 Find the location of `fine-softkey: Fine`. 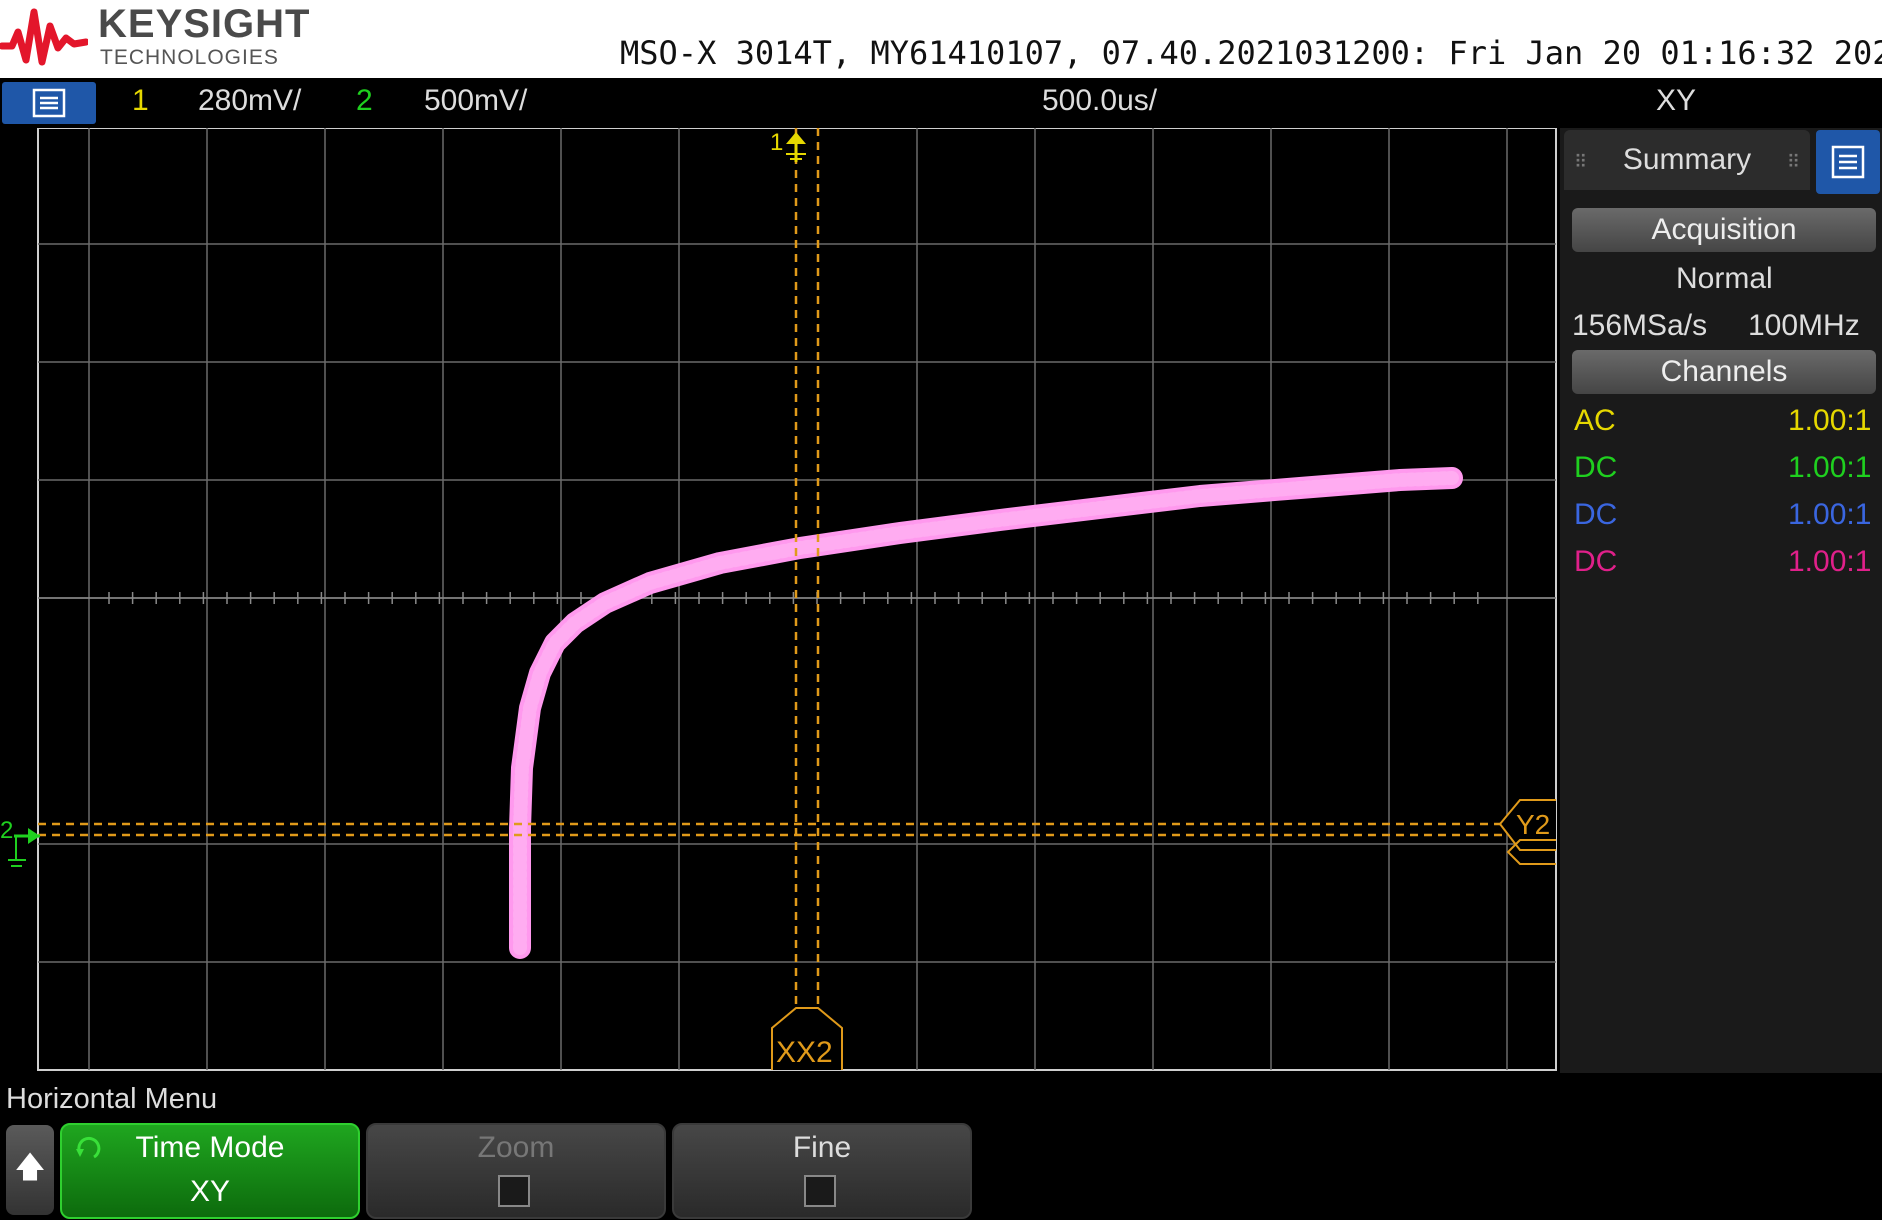

fine-softkey: Fine is located at coordinates (822, 1171).